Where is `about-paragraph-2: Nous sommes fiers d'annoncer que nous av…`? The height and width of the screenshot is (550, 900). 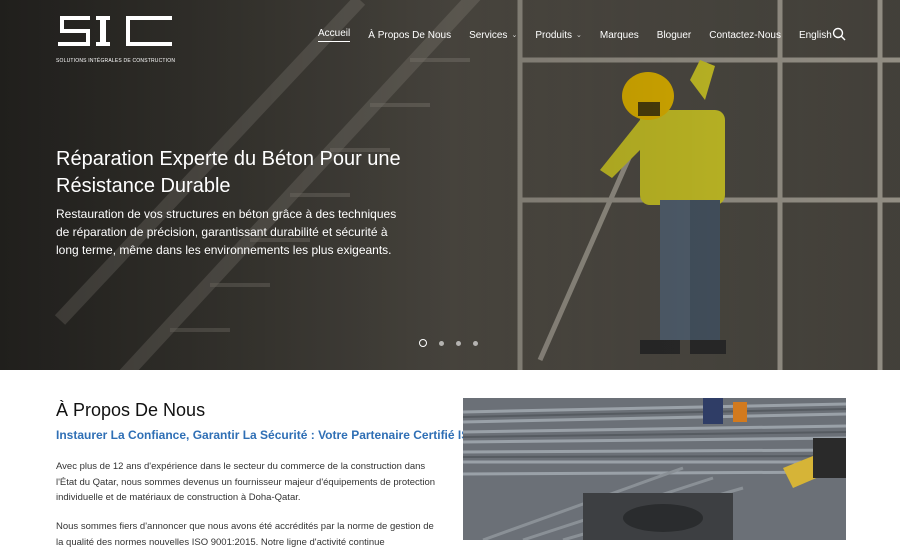
about-paragraph-2: Nous sommes fiers d'annoncer que nous av… is located at coordinates (245, 534).